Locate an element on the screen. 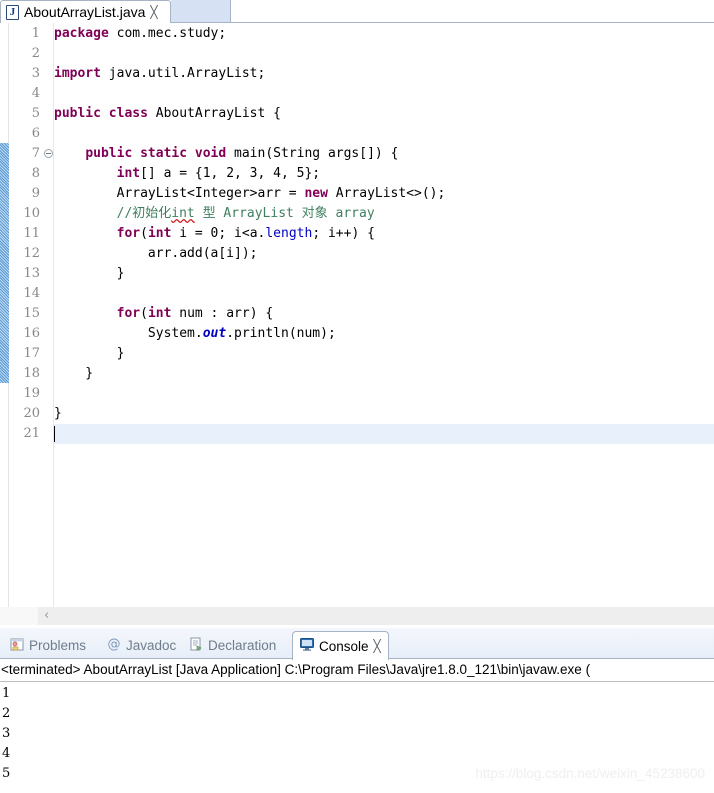 The height and width of the screenshot is (793, 714). text-caret is located at coordinates (54, 434).